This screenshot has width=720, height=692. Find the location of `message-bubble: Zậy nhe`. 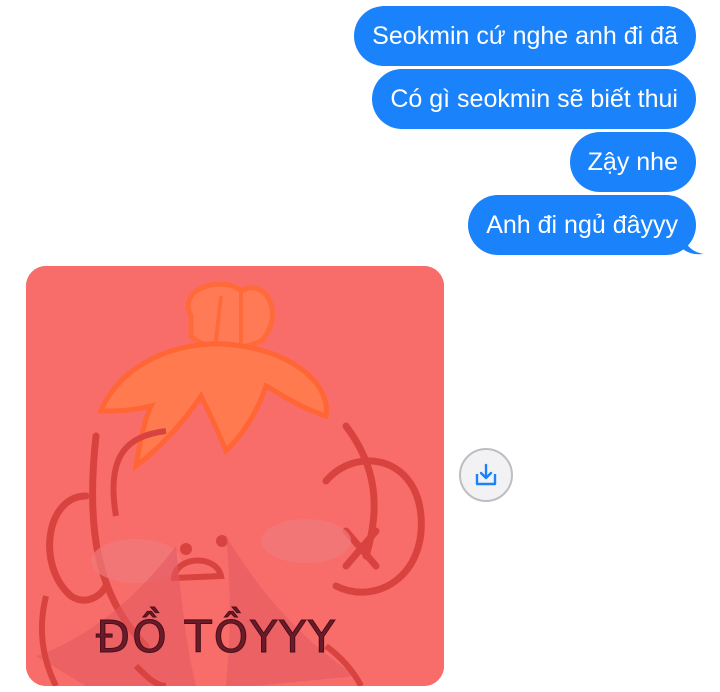

message-bubble: Zậy nhe is located at coordinates (632, 162).